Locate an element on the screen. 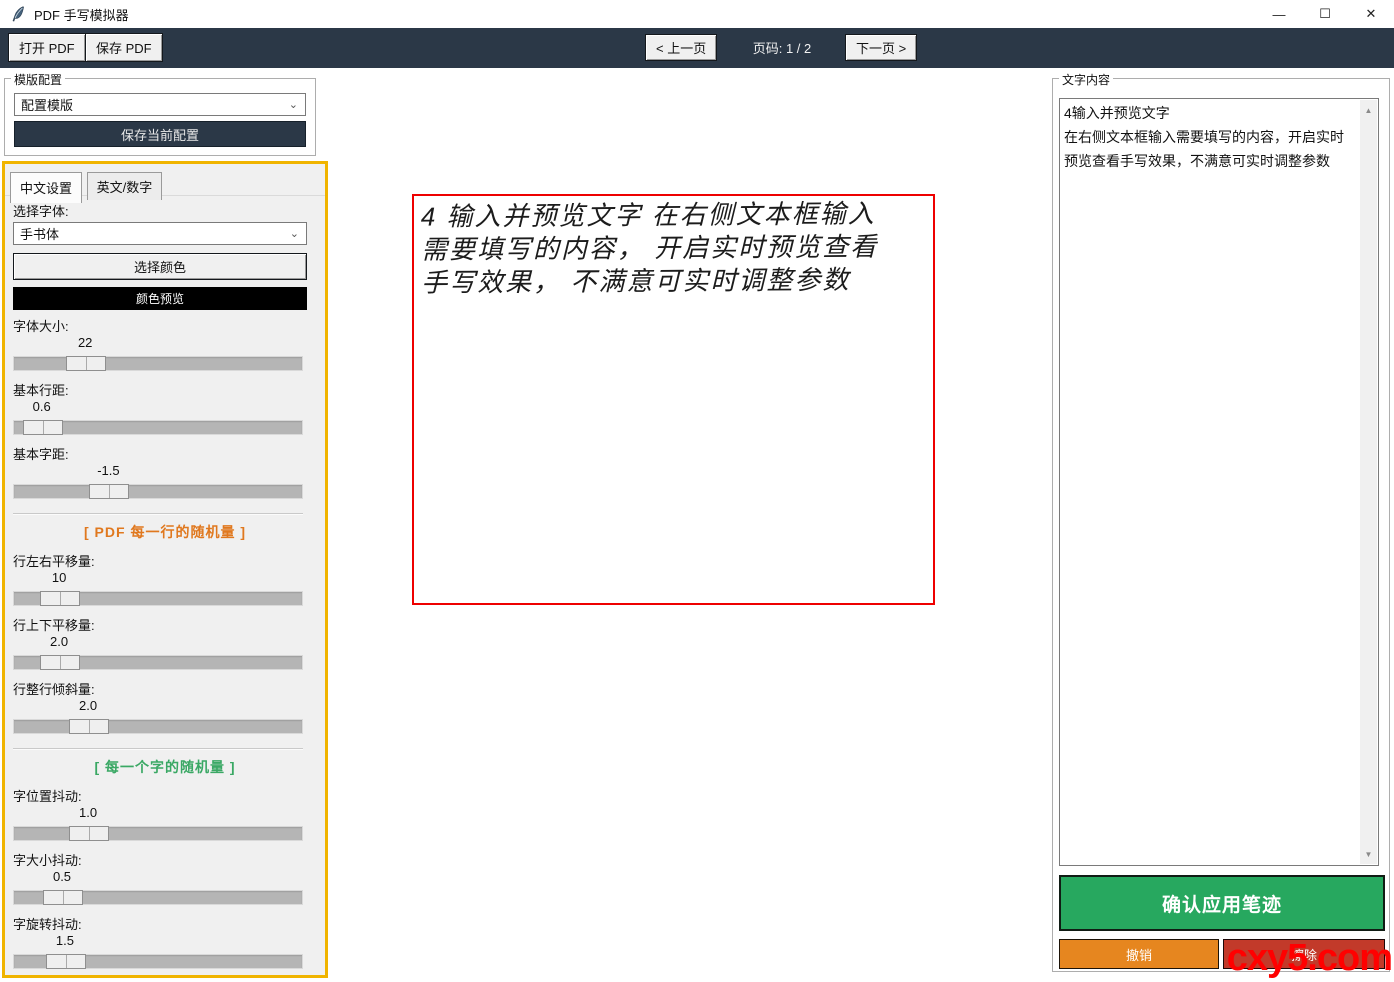  template-combobox: 配置模版 ⌄ is located at coordinates (160, 104).